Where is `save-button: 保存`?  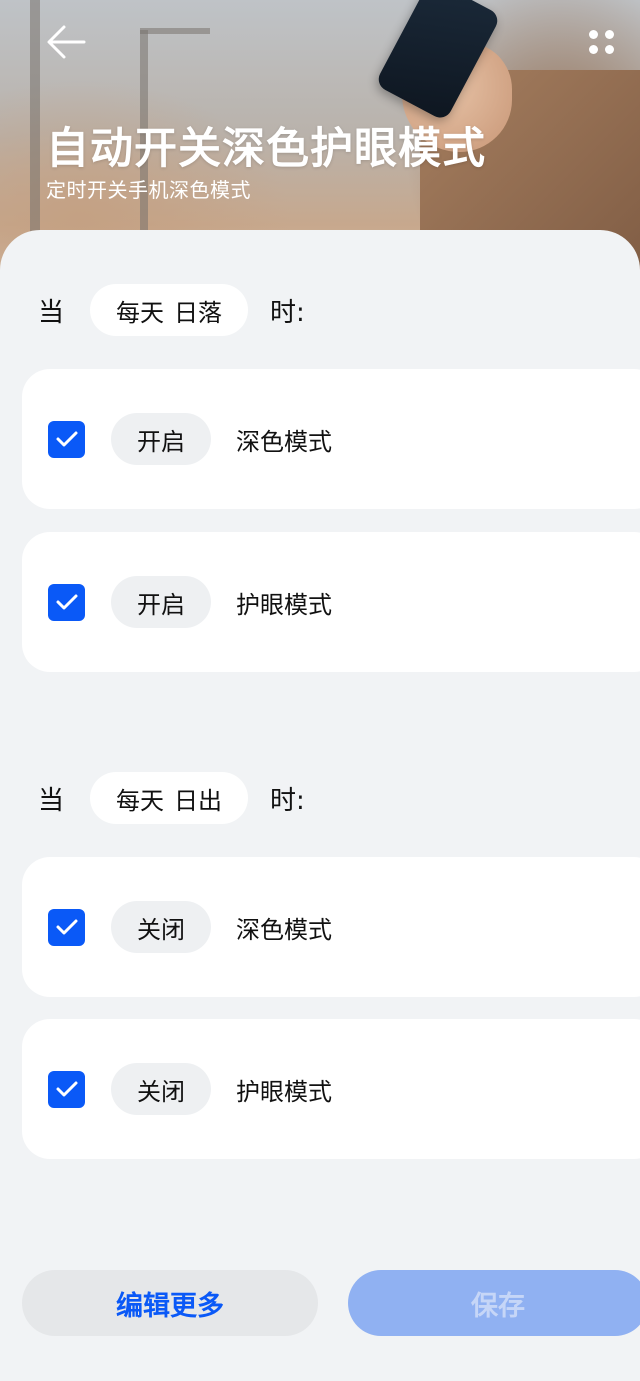
save-button: 保存 is located at coordinates (494, 1303).